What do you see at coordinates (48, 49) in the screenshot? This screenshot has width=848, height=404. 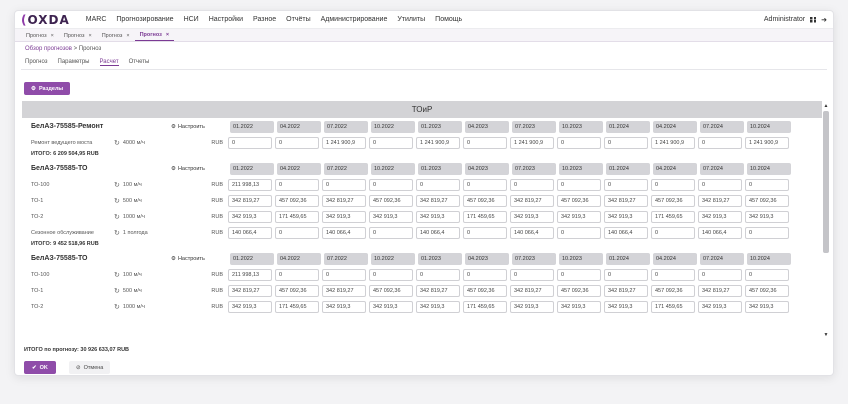 I see `breadcrumb-link: Обзор прогнозов` at bounding box center [48, 49].